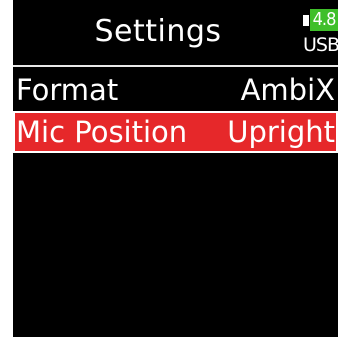  Describe the element at coordinates (306, 20) in the screenshot. I see `battery-terminal-icon` at that location.